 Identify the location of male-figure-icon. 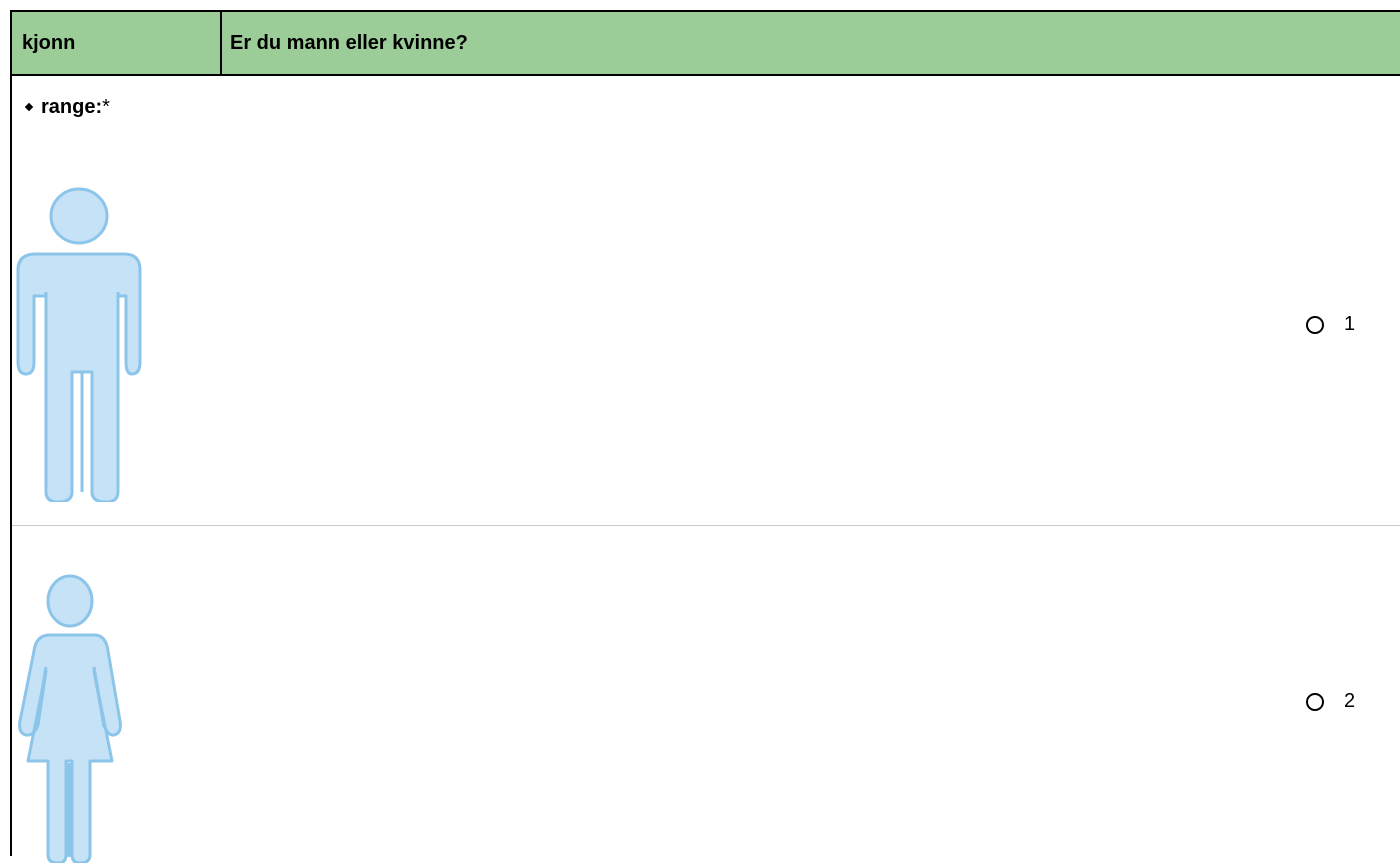
(79, 344).